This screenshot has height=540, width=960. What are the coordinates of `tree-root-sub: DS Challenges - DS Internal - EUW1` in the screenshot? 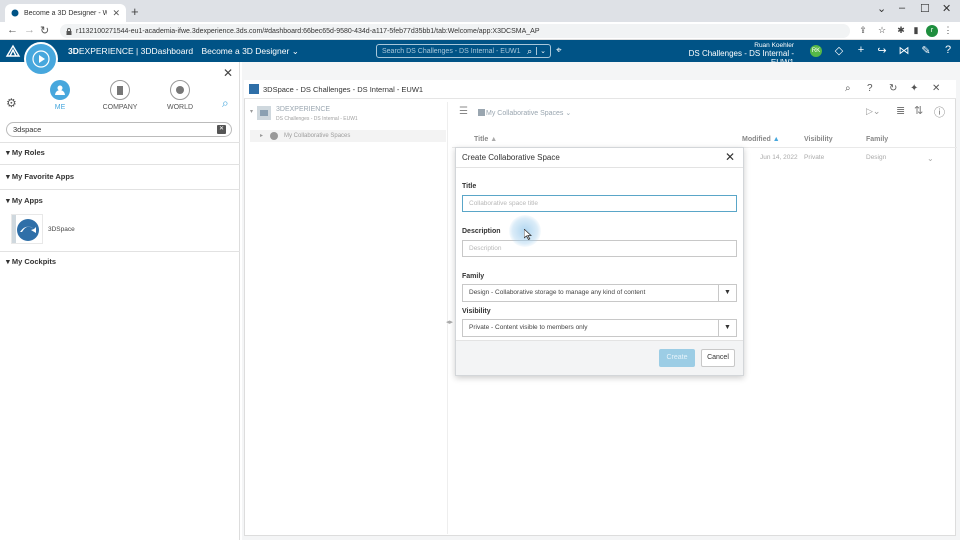 It's located at (317, 119).